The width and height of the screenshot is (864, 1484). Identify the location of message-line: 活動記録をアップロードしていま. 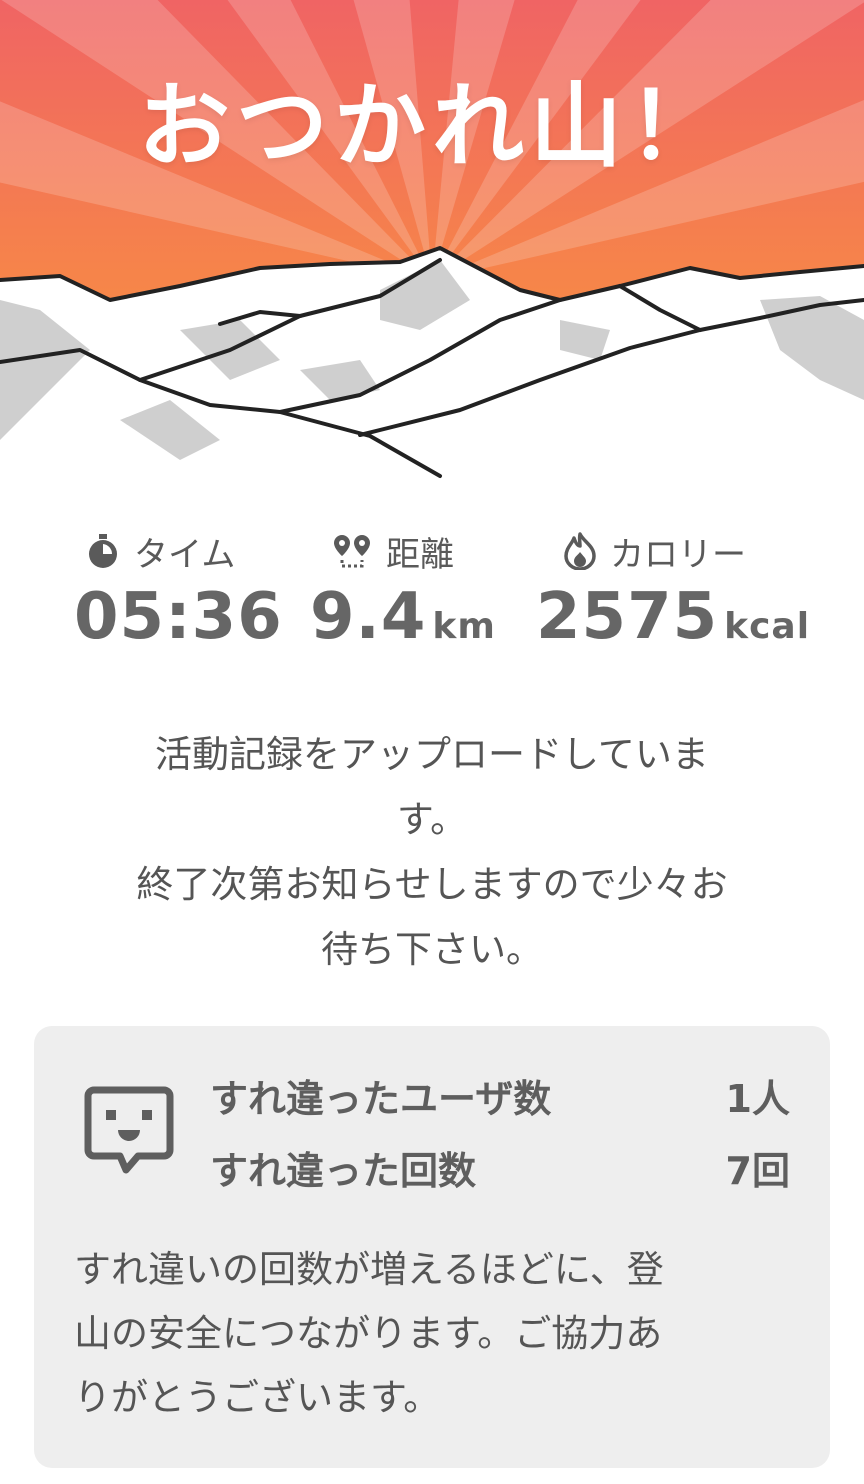
(432, 754).